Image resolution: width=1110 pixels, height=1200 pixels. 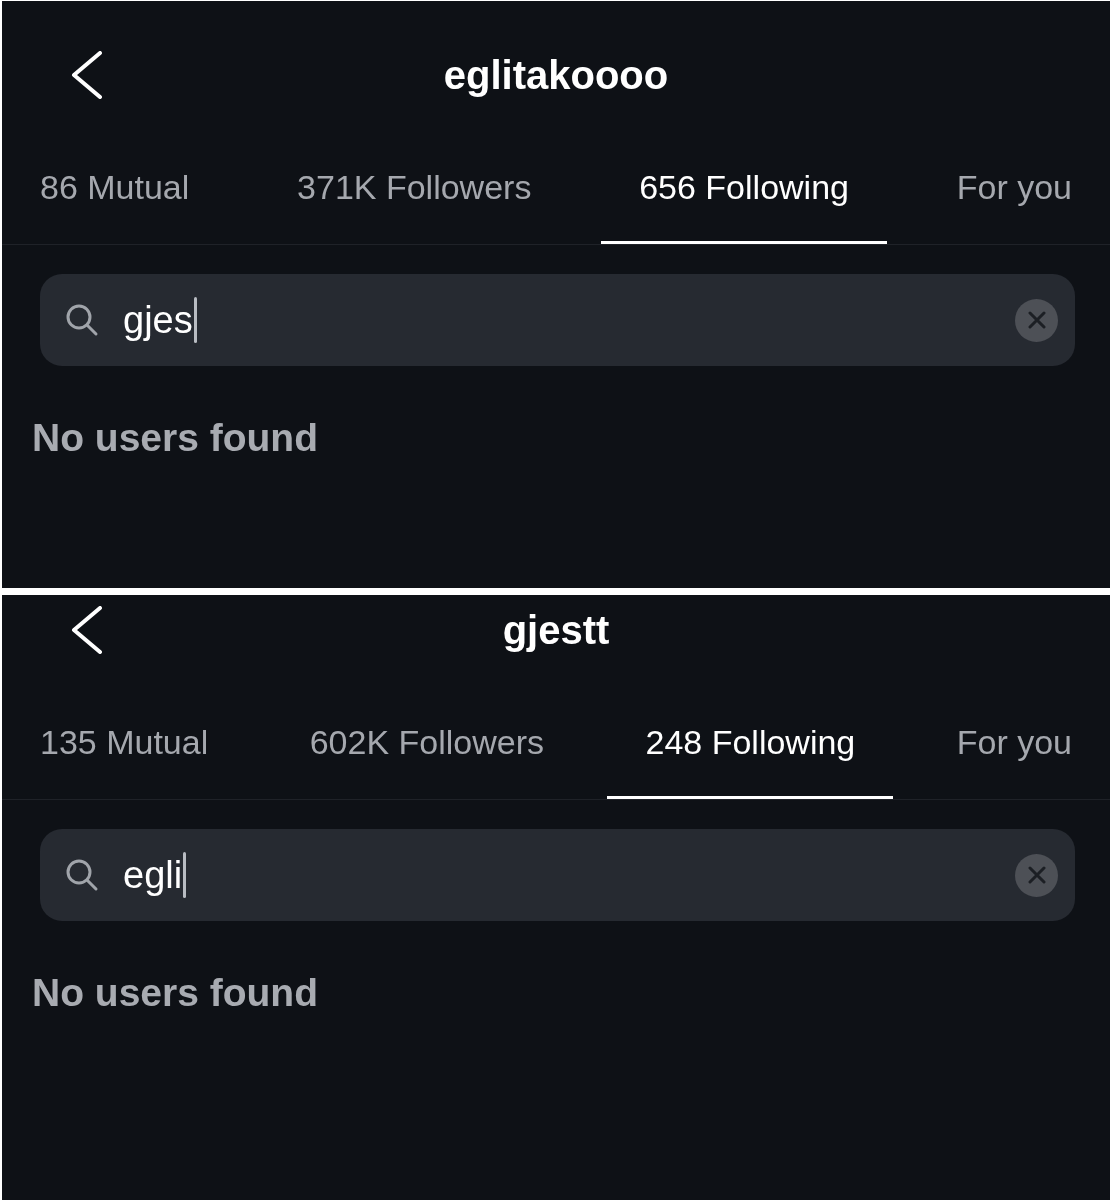 What do you see at coordinates (414, 196) in the screenshot?
I see `tab: 371K Followers` at bounding box center [414, 196].